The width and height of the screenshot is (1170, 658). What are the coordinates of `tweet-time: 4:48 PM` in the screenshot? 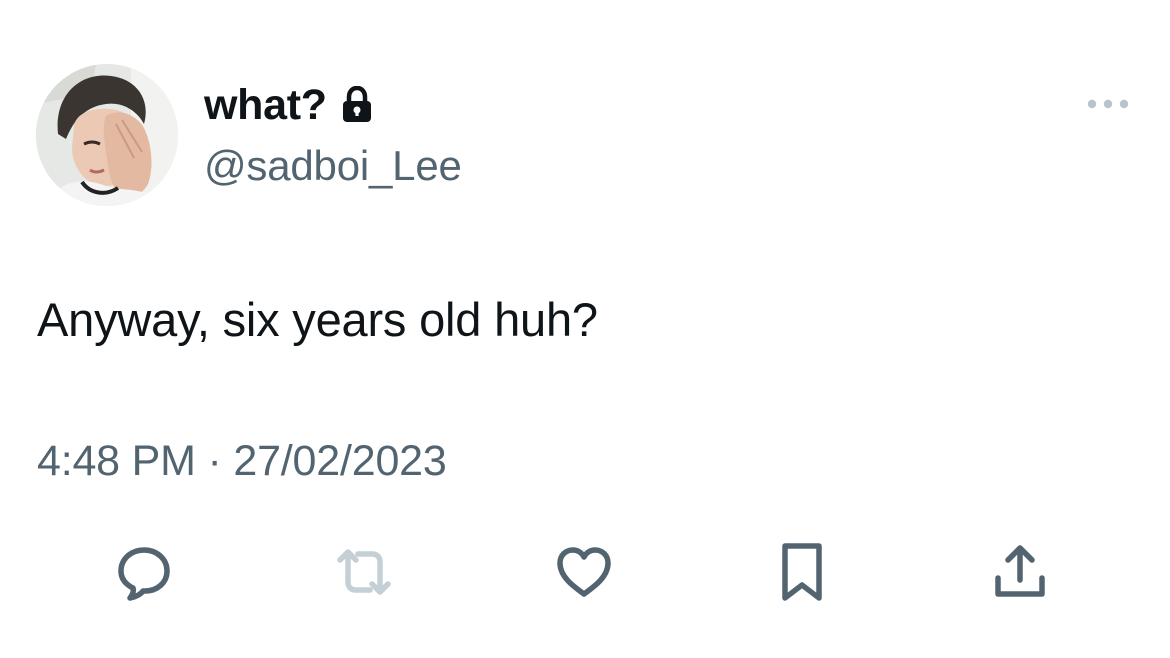 It's located at (116, 461).